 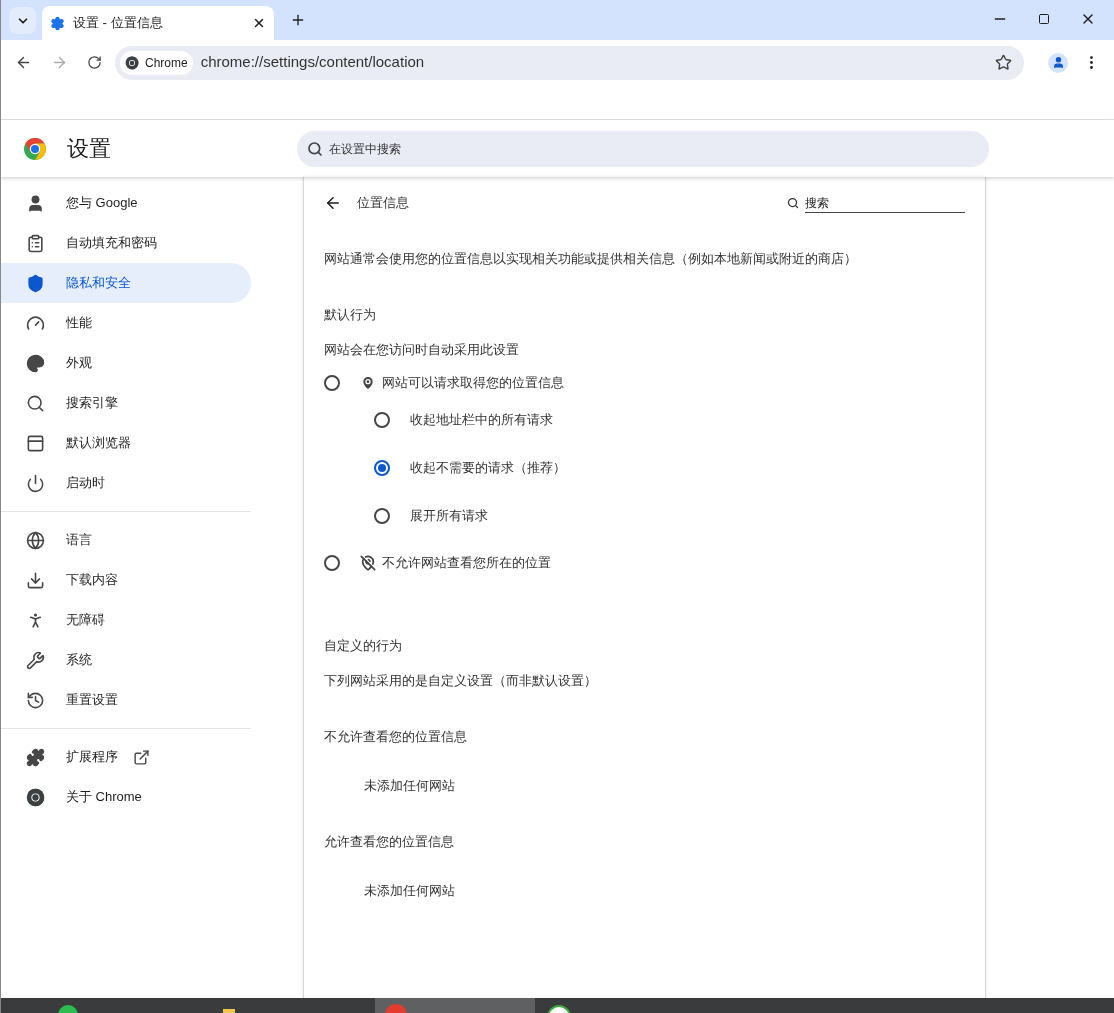 What do you see at coordinates (363, 645) in the screenshot?
I see `section-heading: 自定义的行为` at bounding box center [363, 645].